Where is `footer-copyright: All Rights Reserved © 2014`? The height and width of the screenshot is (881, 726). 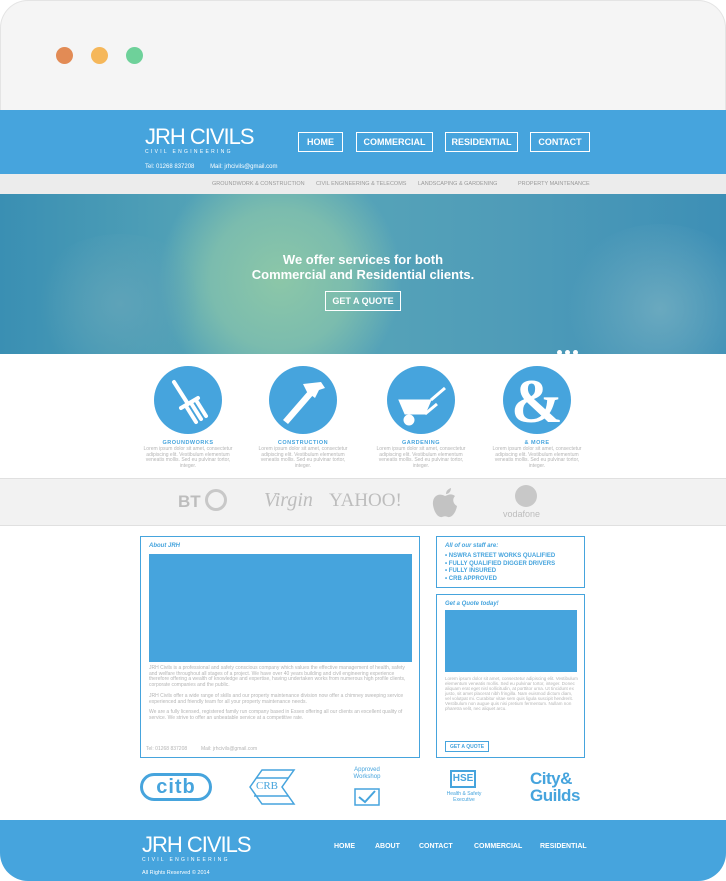
footer-copyright: All Rights Reserved © 2014 is located at coordinates (176, 873).